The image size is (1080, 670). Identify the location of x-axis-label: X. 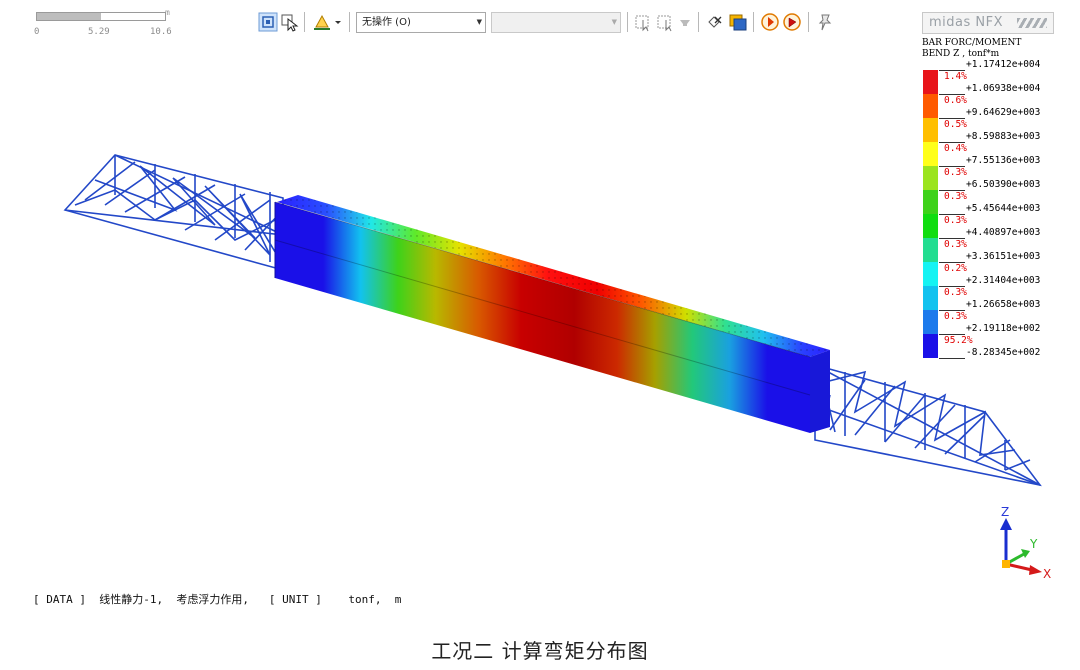
(1047, 574).